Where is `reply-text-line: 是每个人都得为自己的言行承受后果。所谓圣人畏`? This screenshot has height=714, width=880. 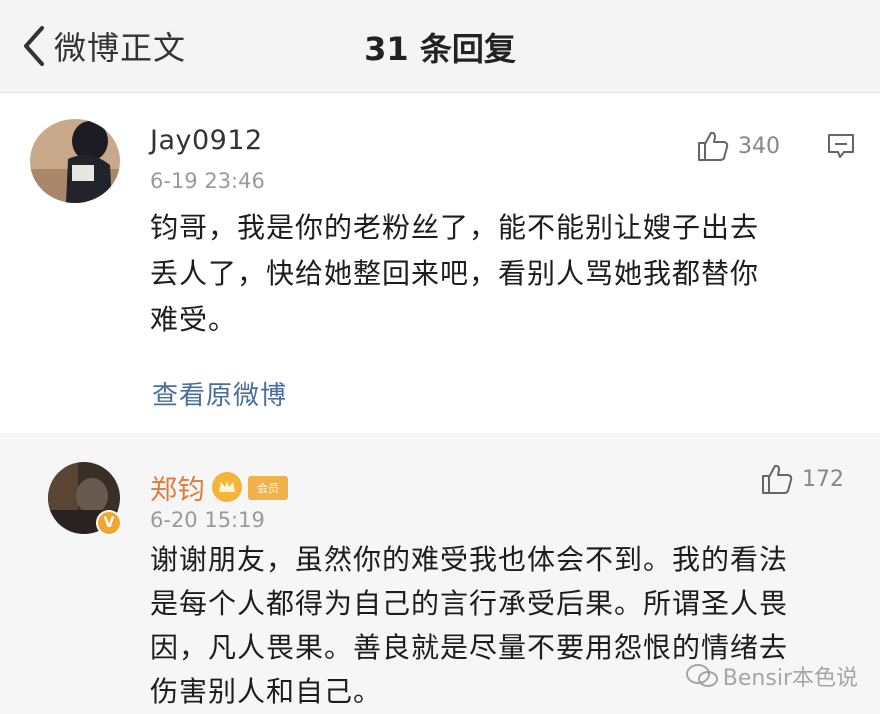 reply-text-line: 是每个人都得为自己的言行承受后果。所谓圣人畏 is located at coordinates (469, 603).